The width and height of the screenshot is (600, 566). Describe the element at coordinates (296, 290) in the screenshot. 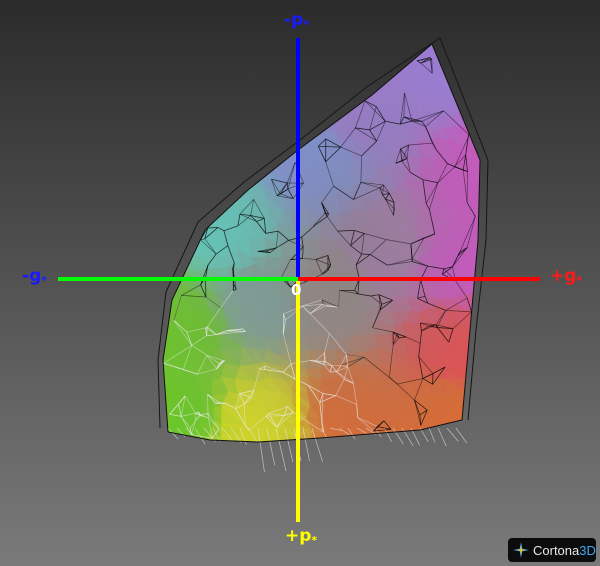

I see `origin-label: 0` at that location.